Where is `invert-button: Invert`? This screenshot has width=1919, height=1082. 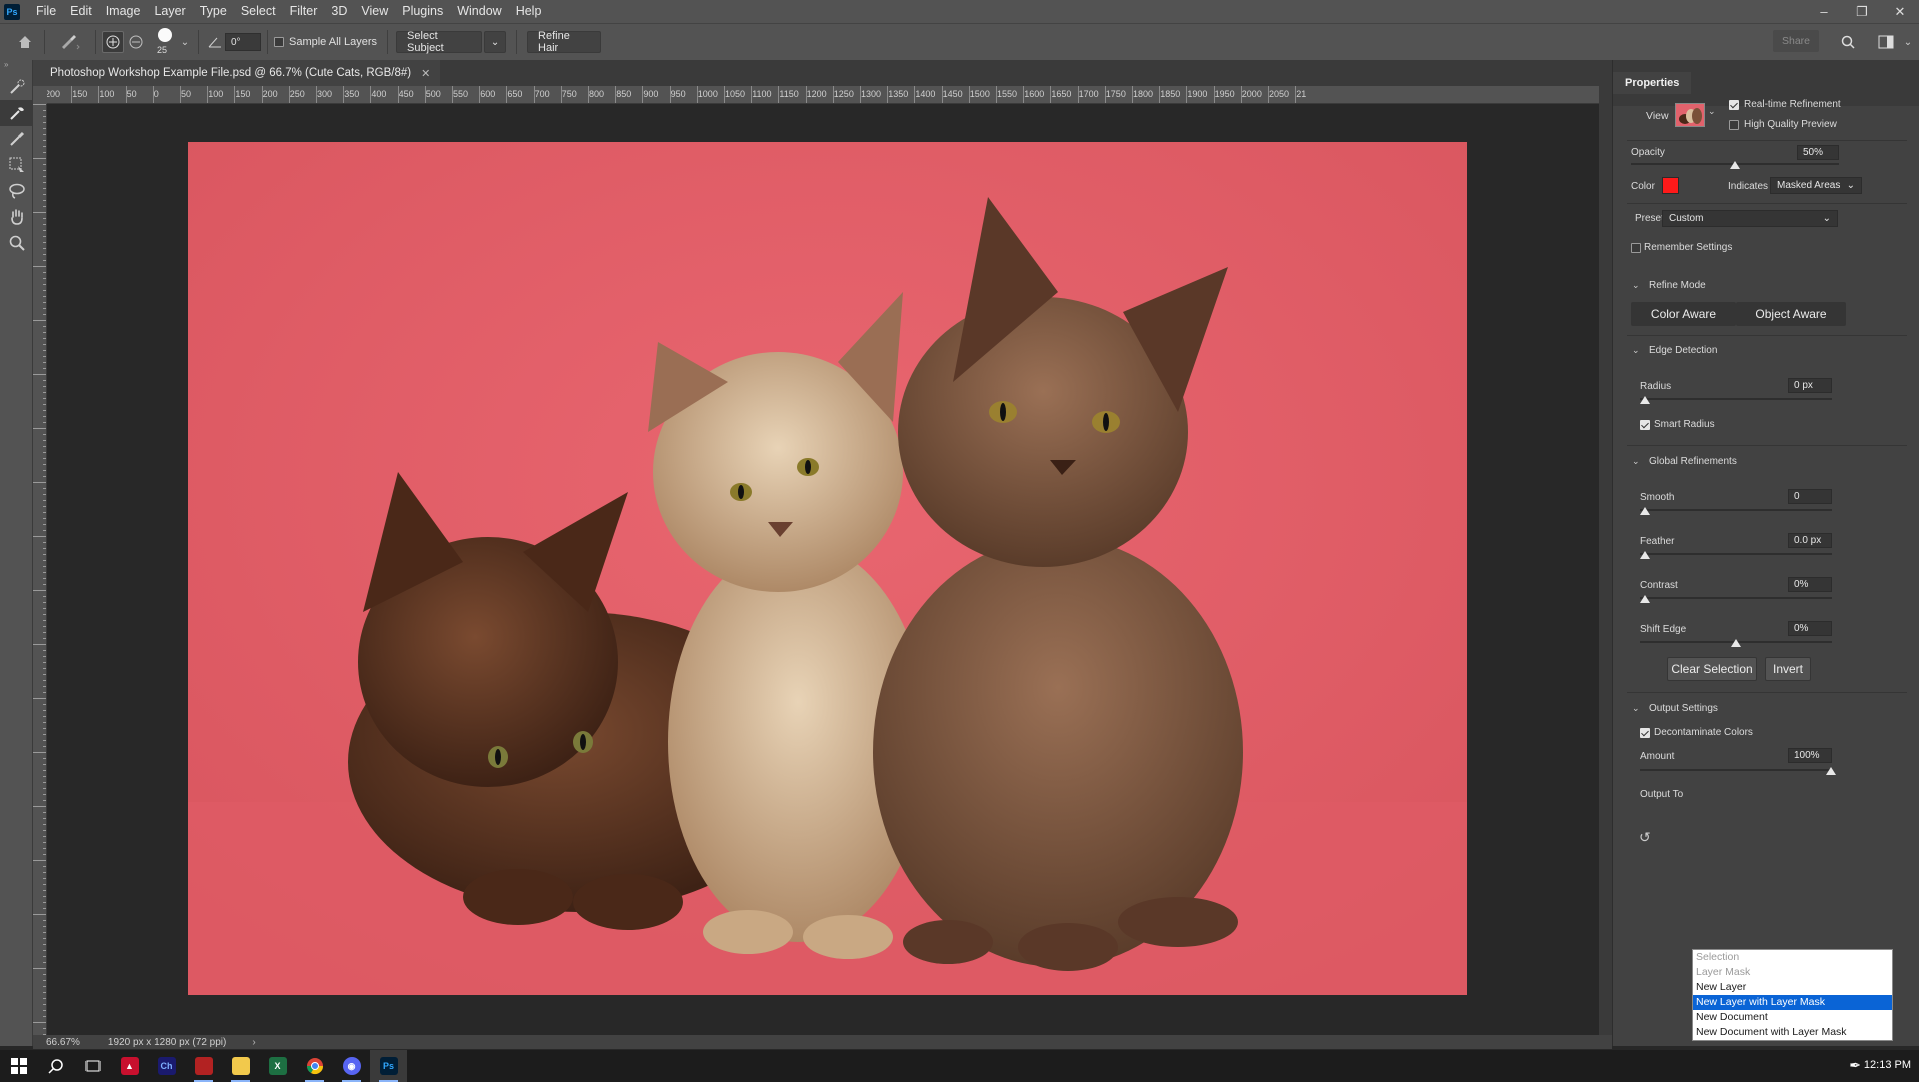
invert-button: Invert is located at coordinates (1788, 669).